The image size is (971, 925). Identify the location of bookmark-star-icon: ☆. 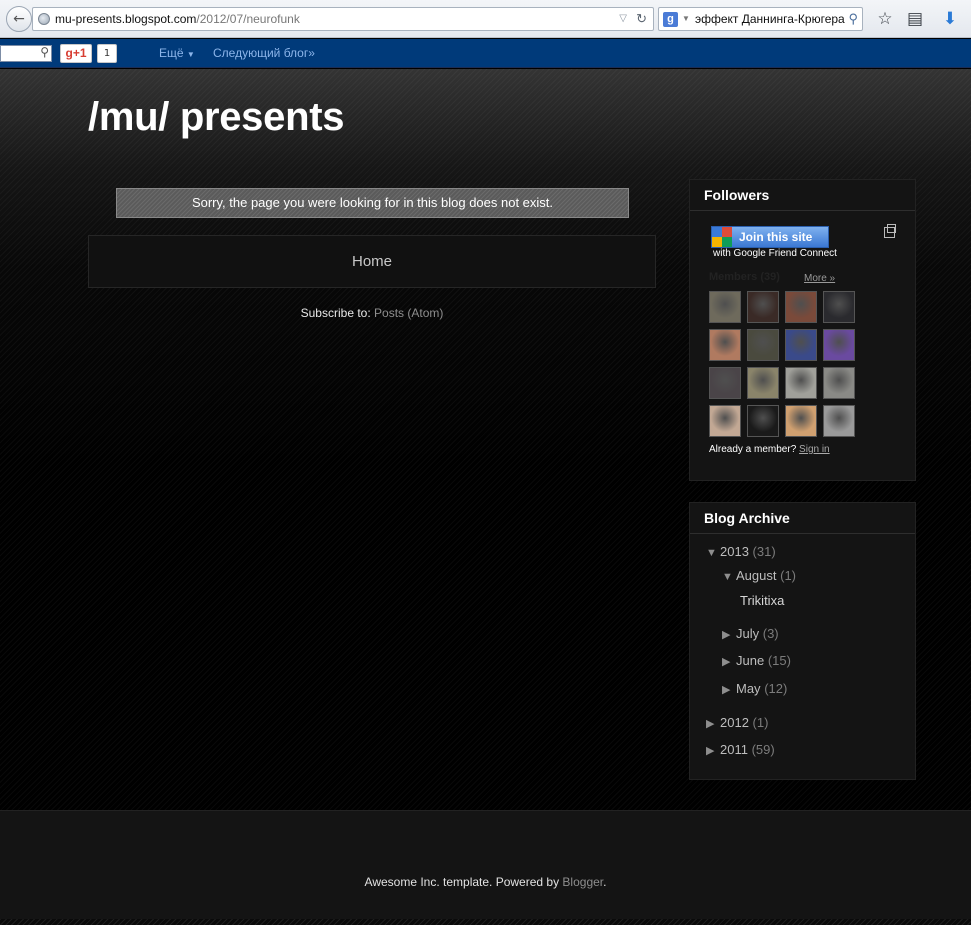
(885, 19).